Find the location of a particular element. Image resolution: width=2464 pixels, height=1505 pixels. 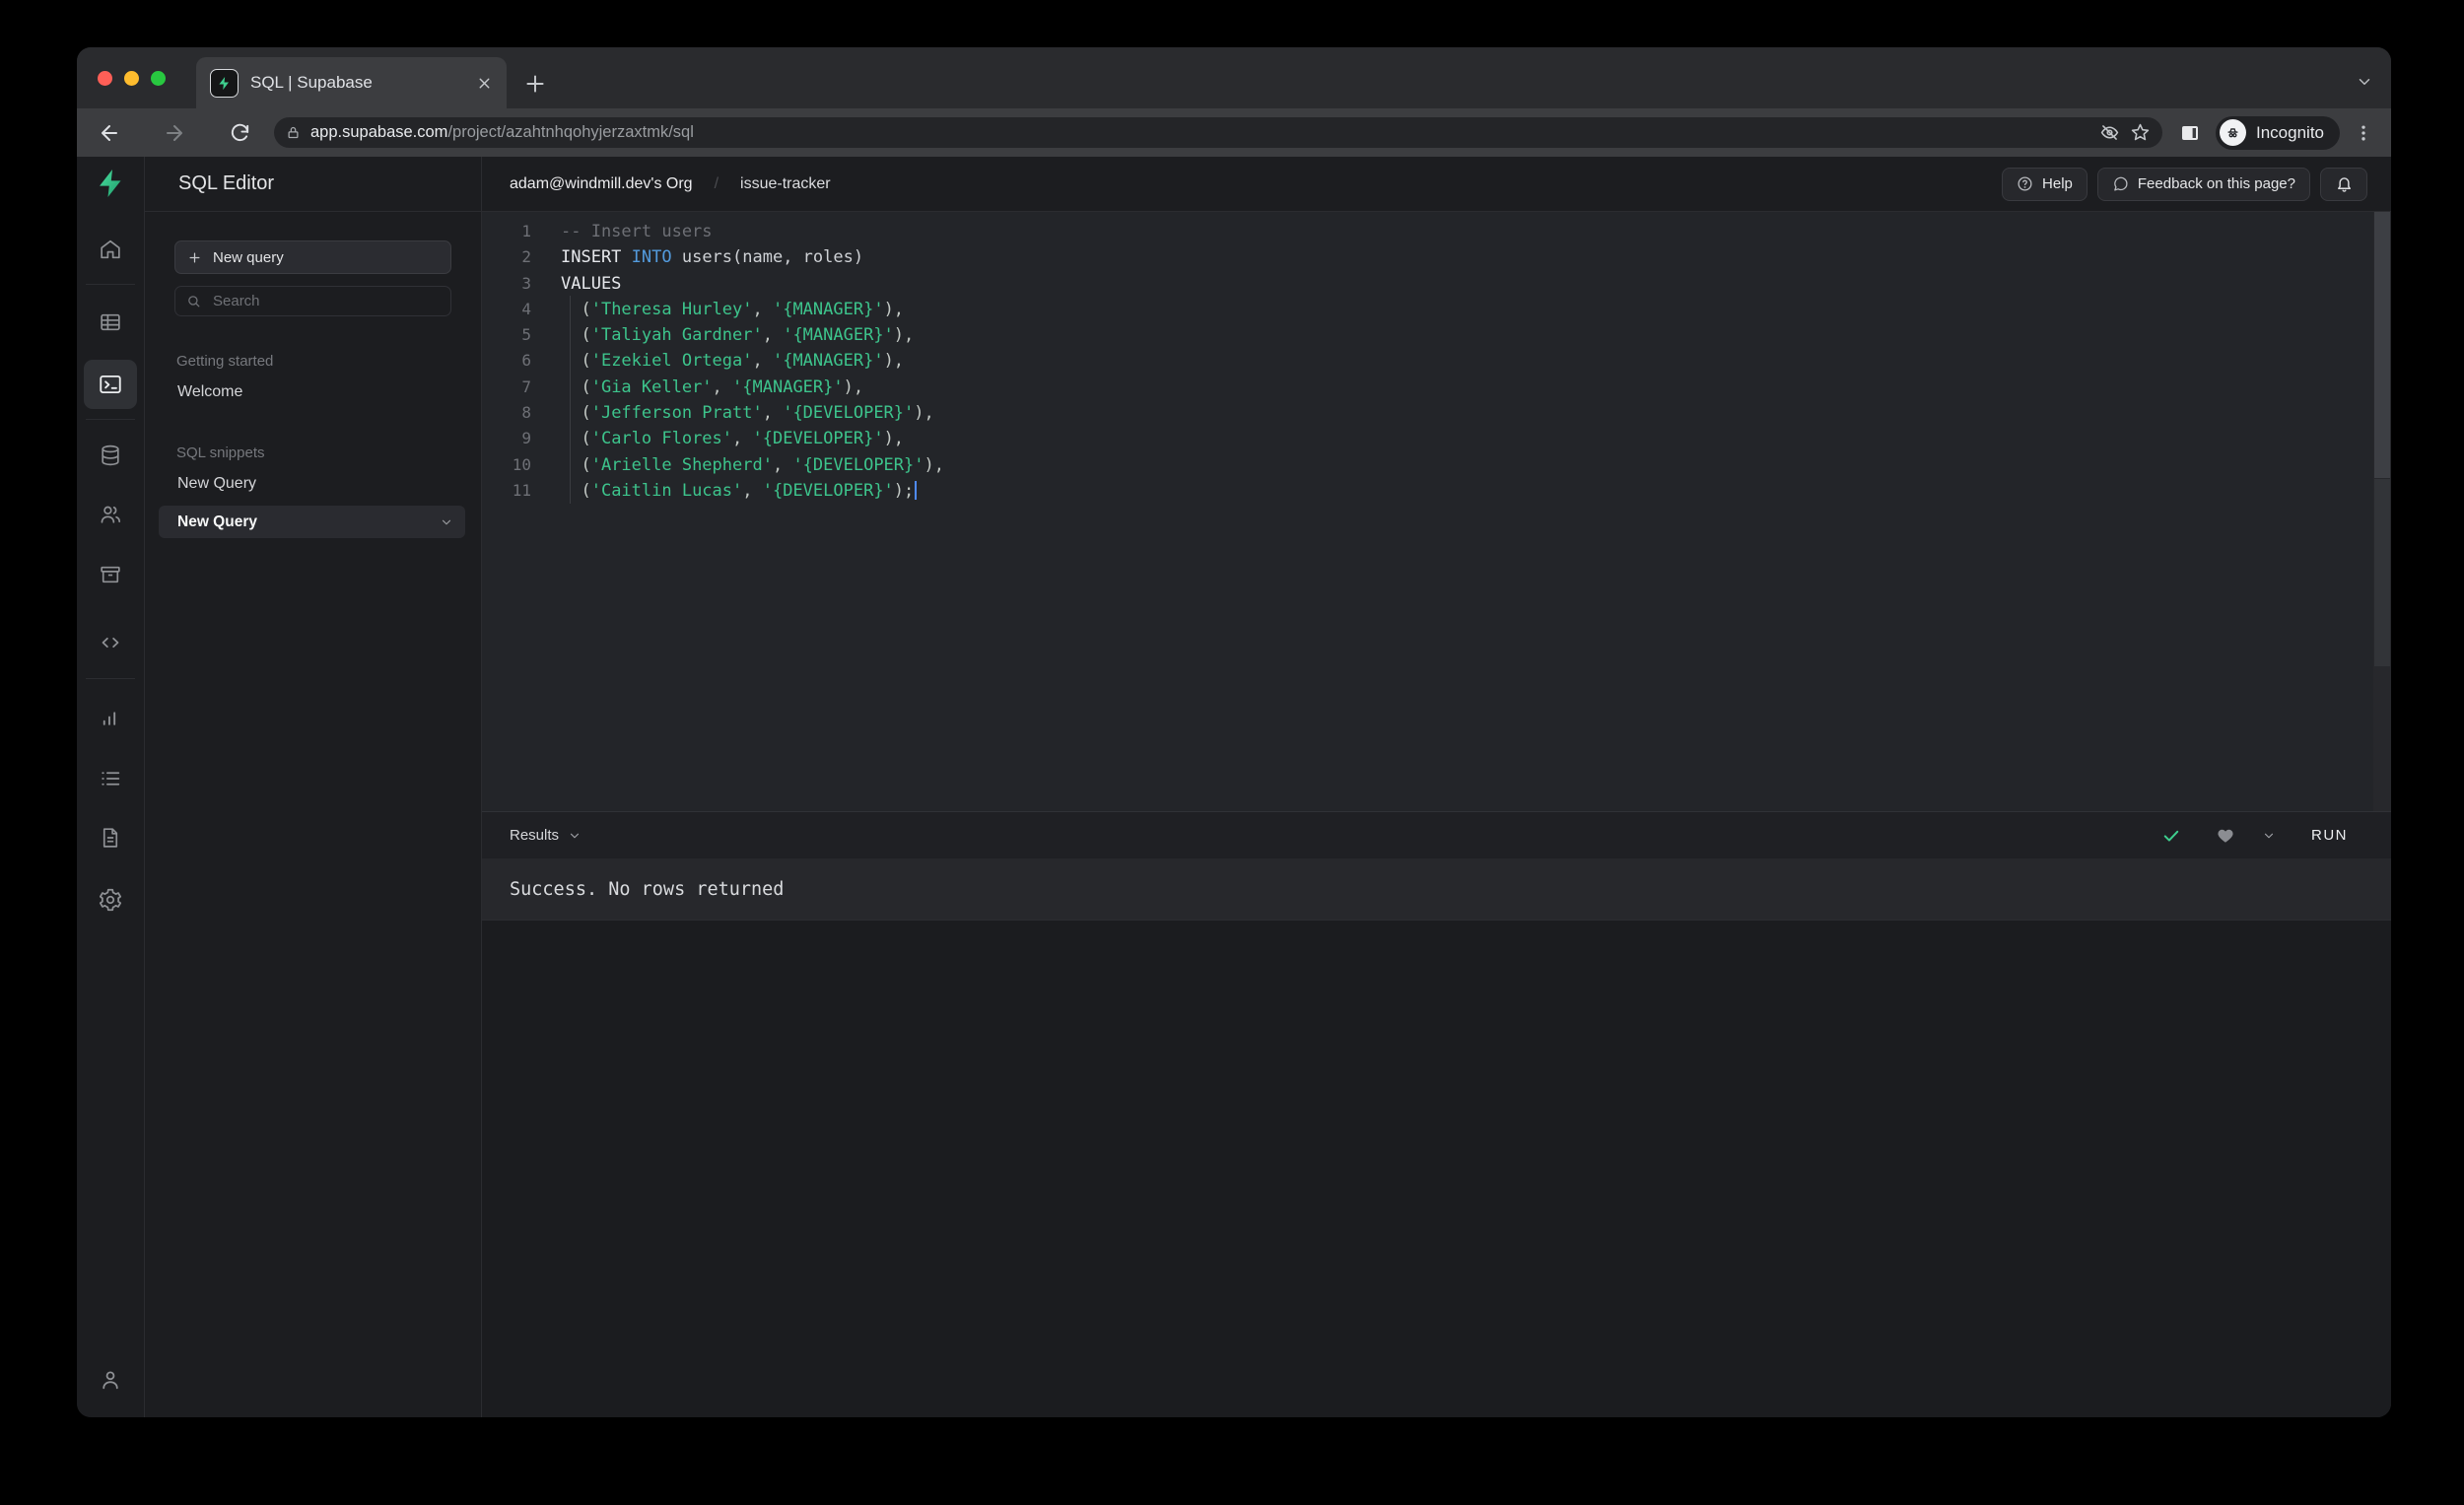

storage-icon is located at coordinates (111, 575).